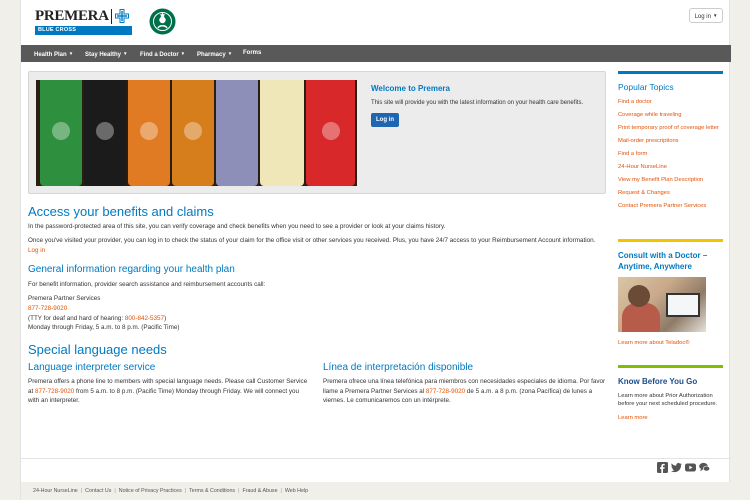 This screenshot has height=500, width=750. What do you see at coordinates (670, 167) in the screenshot?
I see `topic-link: 24-Hour NurseLine` at bounding box center [670, 167].